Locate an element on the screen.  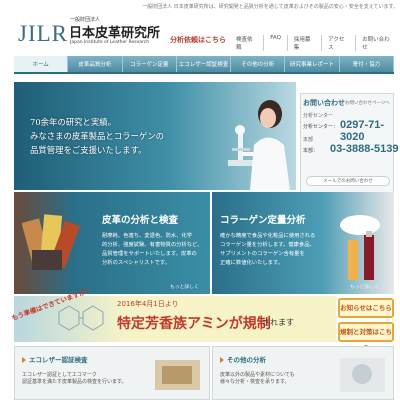
leather-more-link: もっと詳しく is located at coordinates (184, 286).